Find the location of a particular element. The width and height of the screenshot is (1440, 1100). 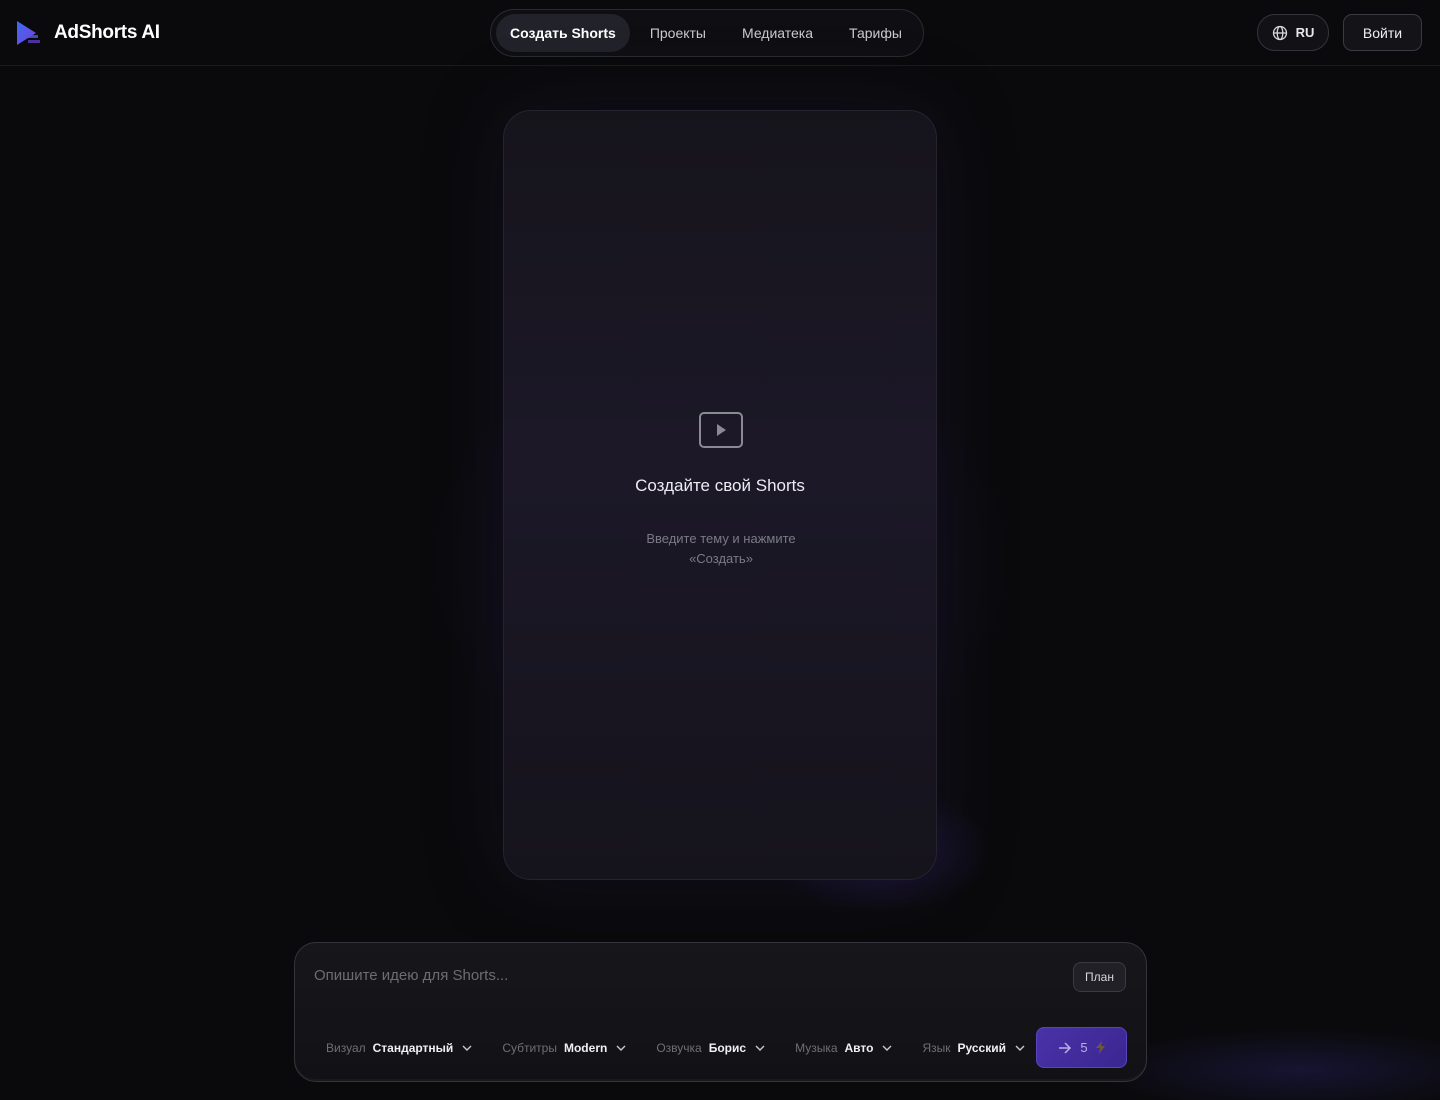

credit-cost: 5 is located at coordinates (1084, 1047).